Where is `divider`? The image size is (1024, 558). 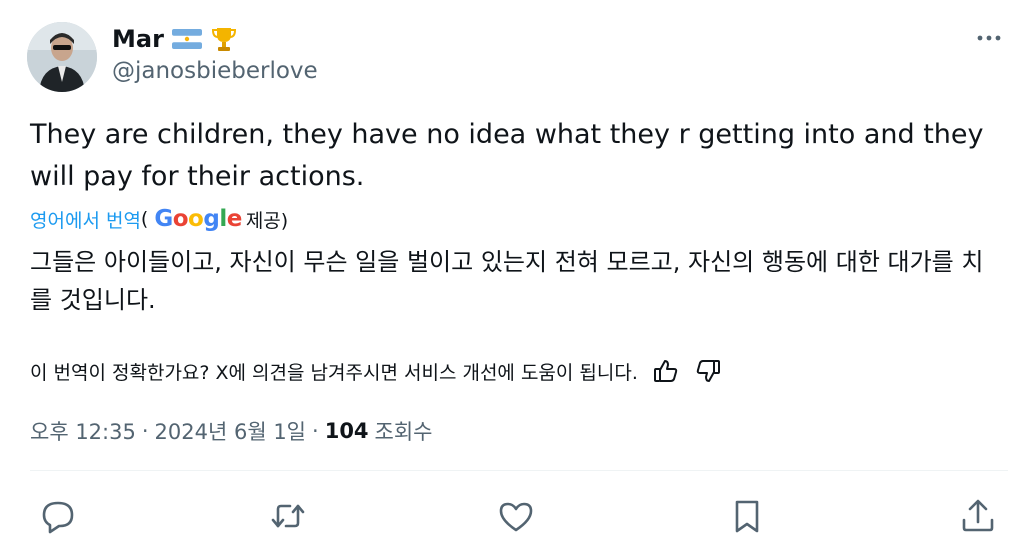 divider is located at coordinates (519, 470).